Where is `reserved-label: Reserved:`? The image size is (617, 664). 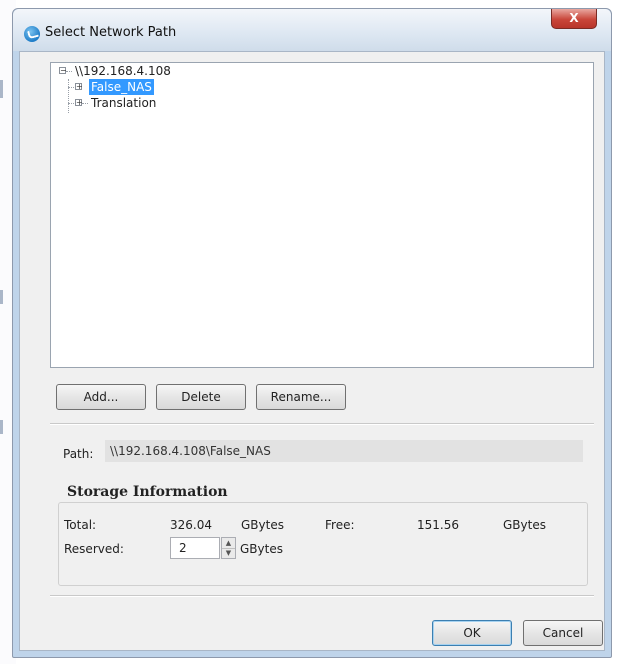 reserved-label: Reserved: is located at coordinates (94, 549).